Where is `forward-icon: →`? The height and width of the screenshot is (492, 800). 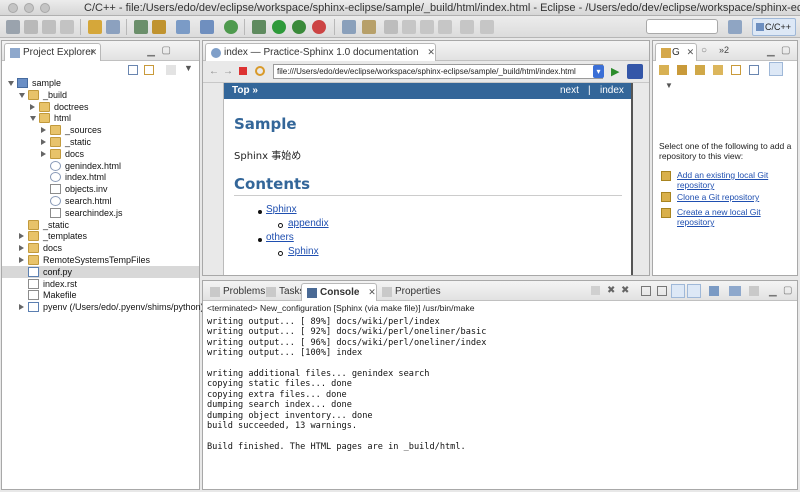
forward-icon: → is located at coordinates (228, 71).